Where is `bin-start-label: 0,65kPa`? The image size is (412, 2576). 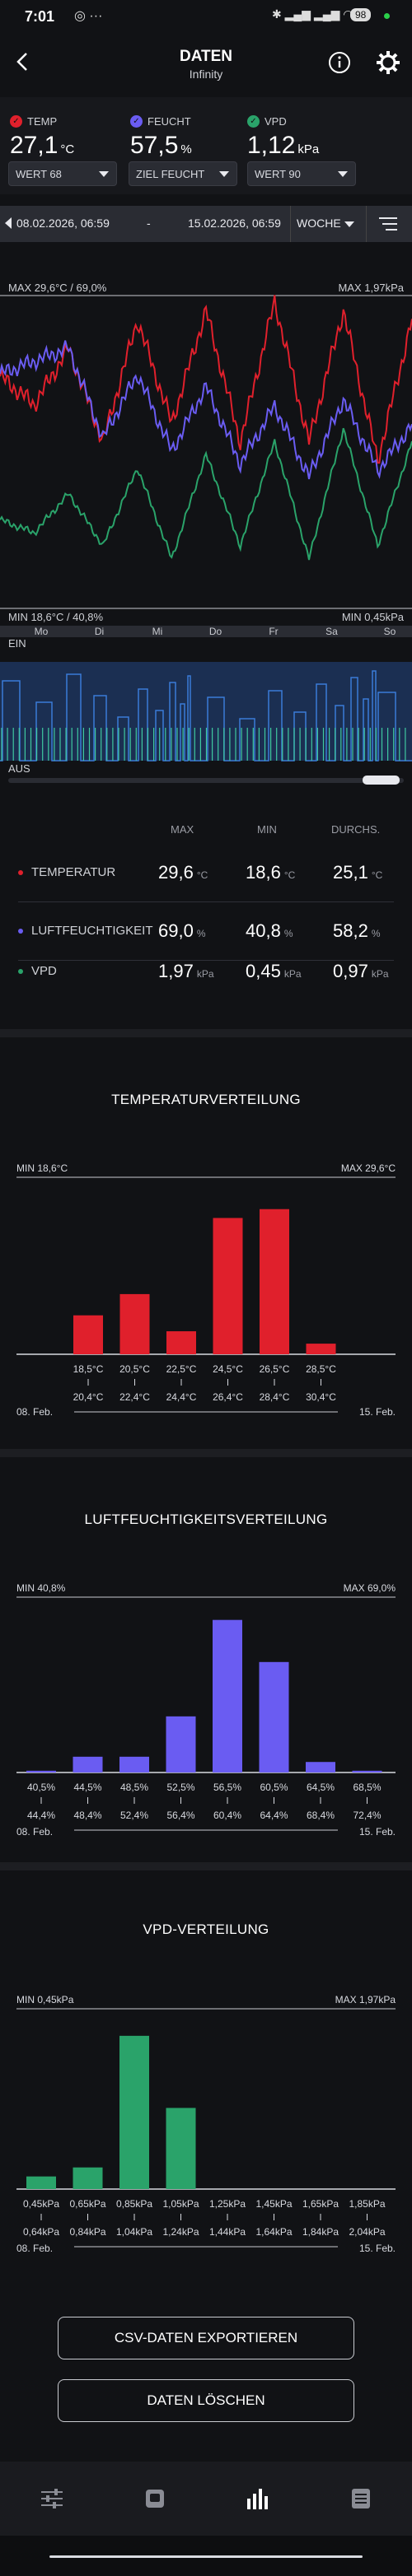 bin-start-label: 0,65kPa is located at coordinates (87, 2204).